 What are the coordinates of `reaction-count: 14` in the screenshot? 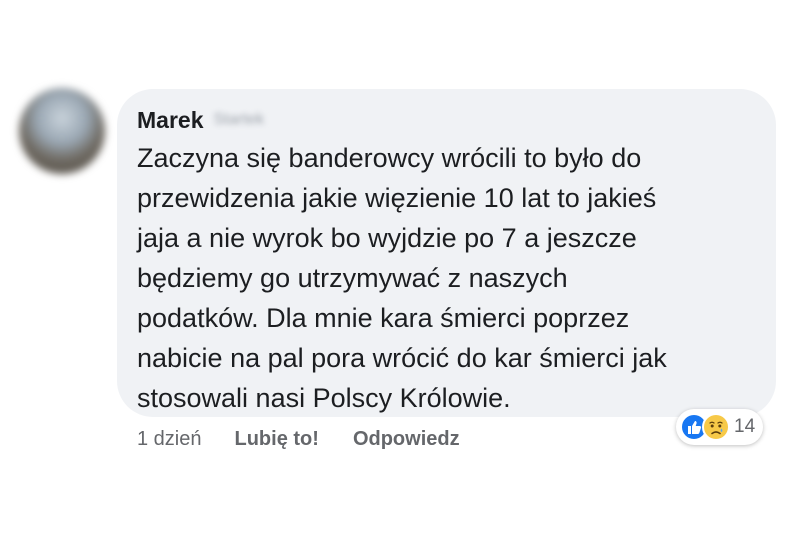 It's located at (745, 426).